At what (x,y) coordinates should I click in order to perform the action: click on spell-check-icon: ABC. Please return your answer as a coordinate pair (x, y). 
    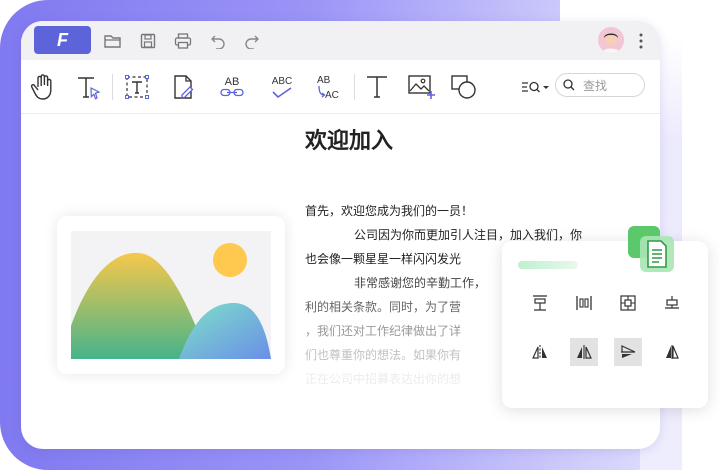
    Looking at the image, I should click on (282, 87).